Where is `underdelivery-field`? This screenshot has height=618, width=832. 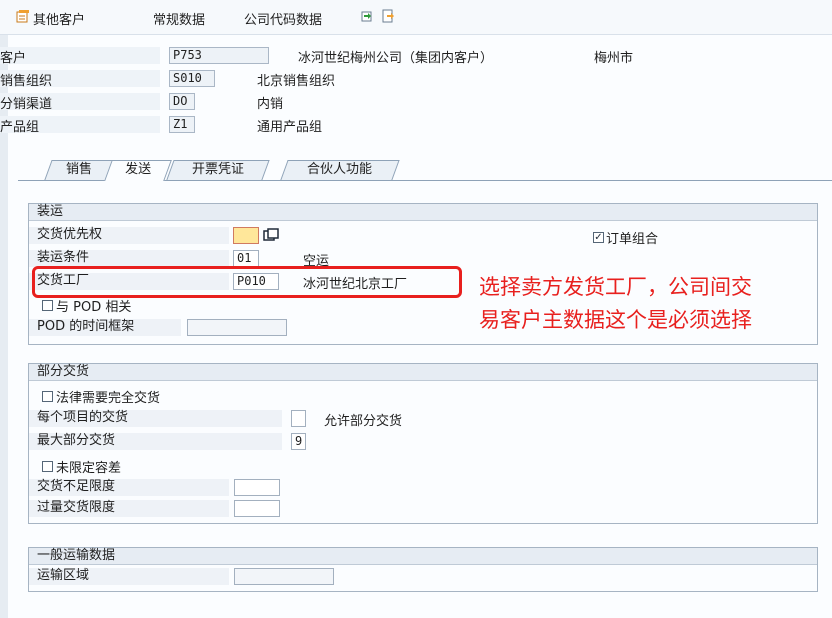 underdelivery-field is located at coordinates (257, 487).